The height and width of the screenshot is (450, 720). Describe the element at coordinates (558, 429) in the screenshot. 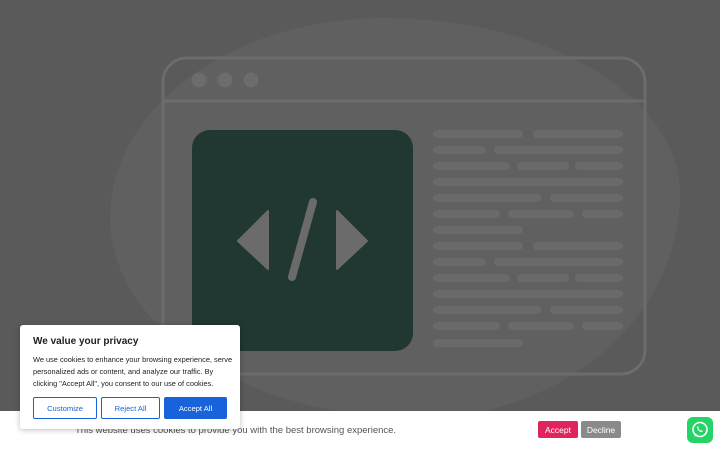

I see `accept-button: Accept` at that location.